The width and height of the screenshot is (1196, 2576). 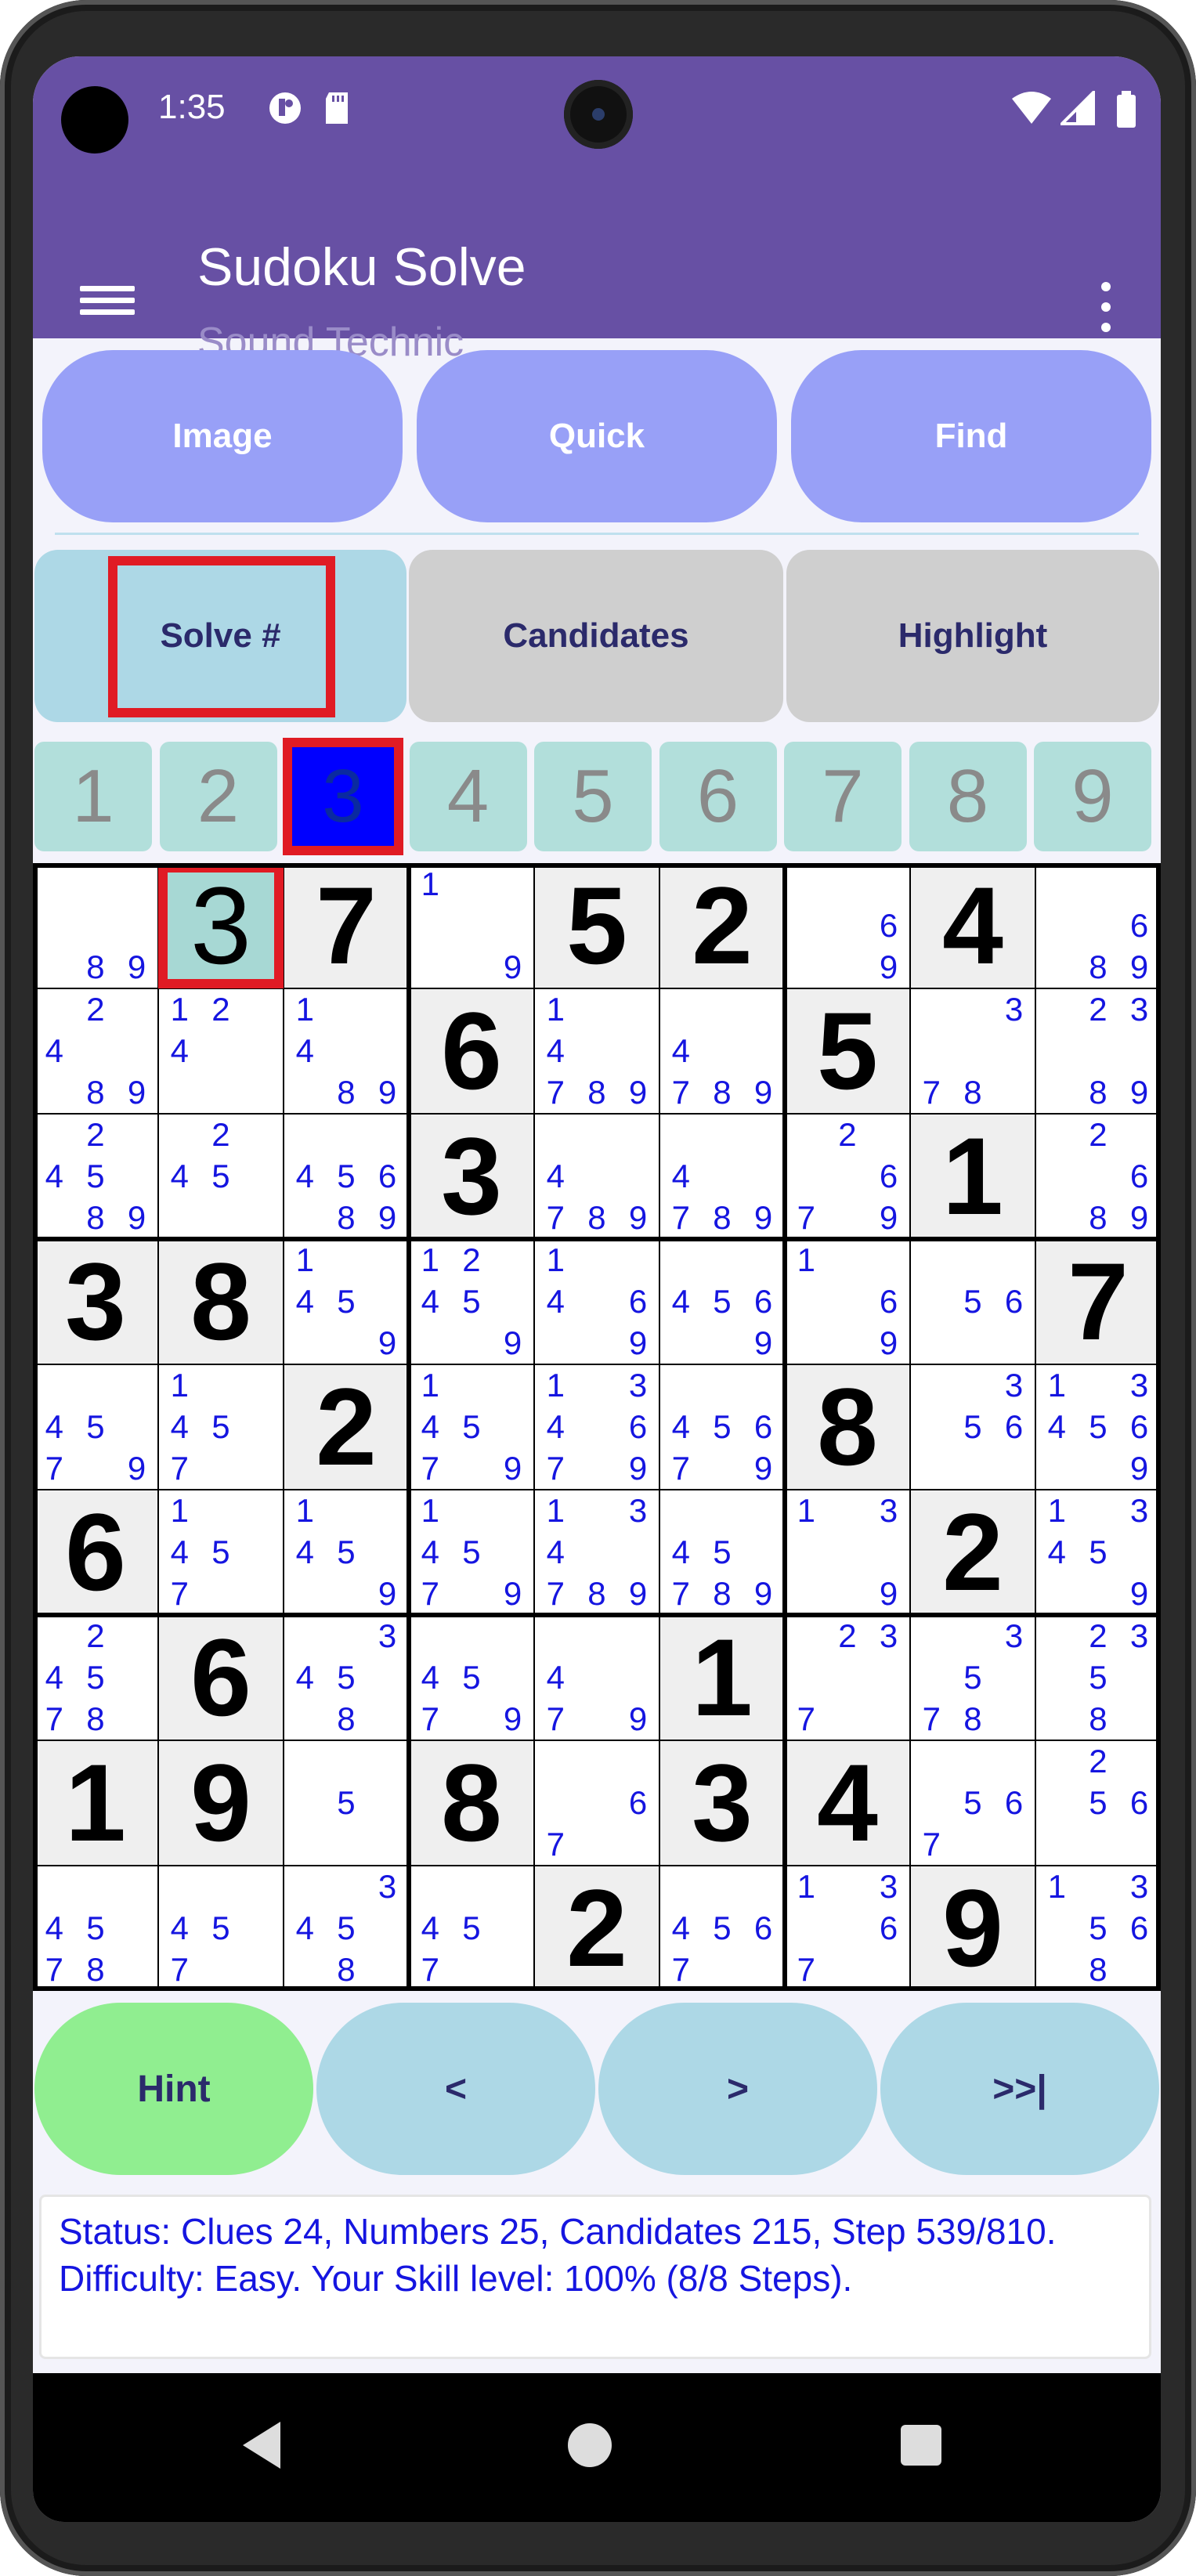 What do you see at coordinates (972, 1928) in the screenshot?
I see `grid-cell-r9c8: 9` at bounding box center [972, 1928].